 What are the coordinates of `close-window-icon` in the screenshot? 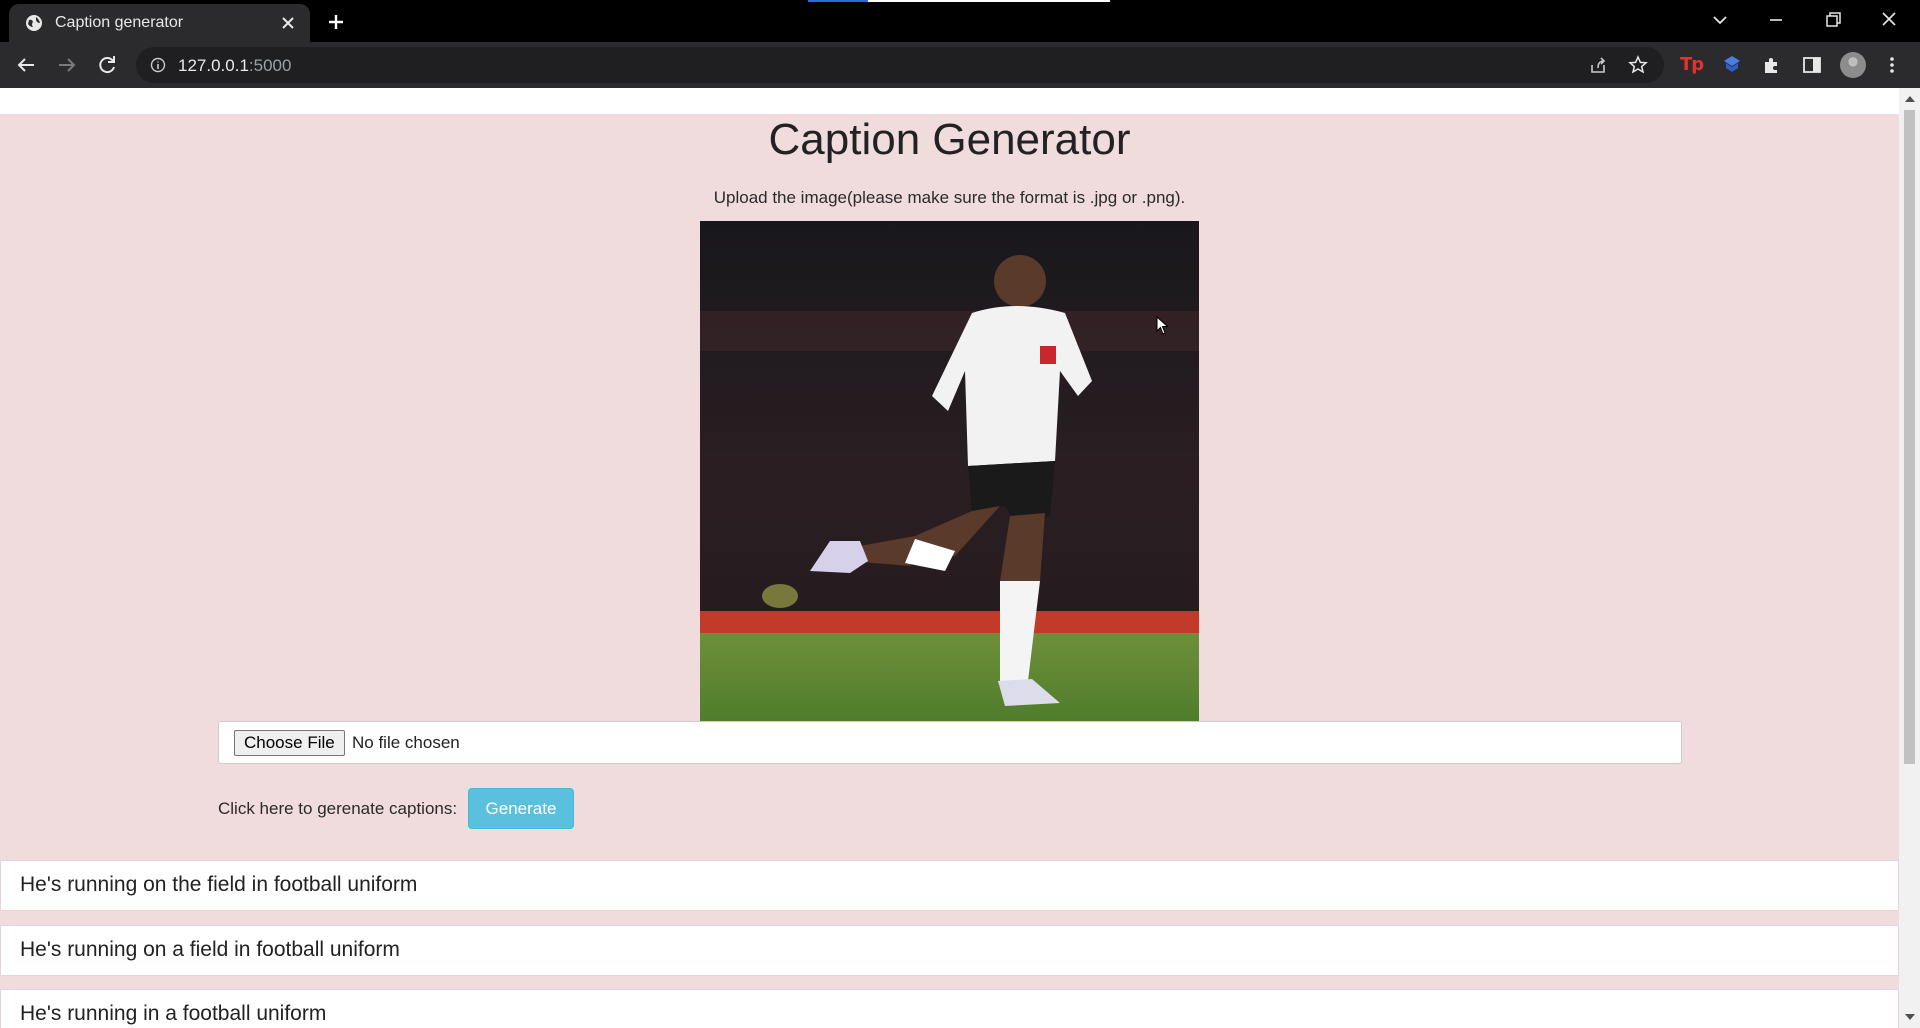 It's located at (1889, 20).